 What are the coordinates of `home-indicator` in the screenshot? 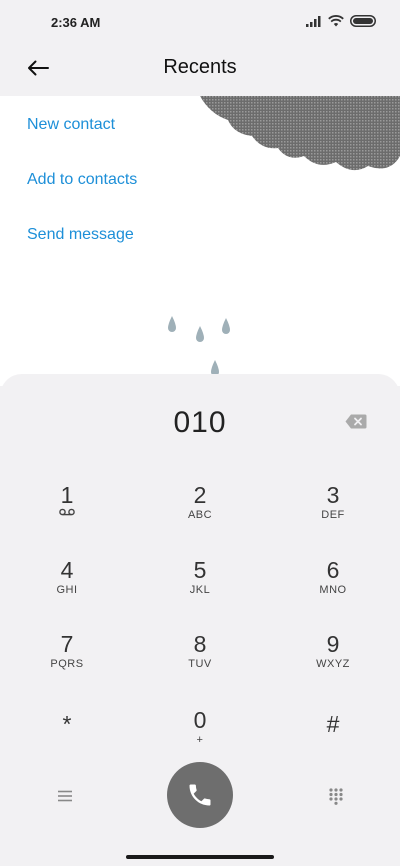 It's located at (200, 857).